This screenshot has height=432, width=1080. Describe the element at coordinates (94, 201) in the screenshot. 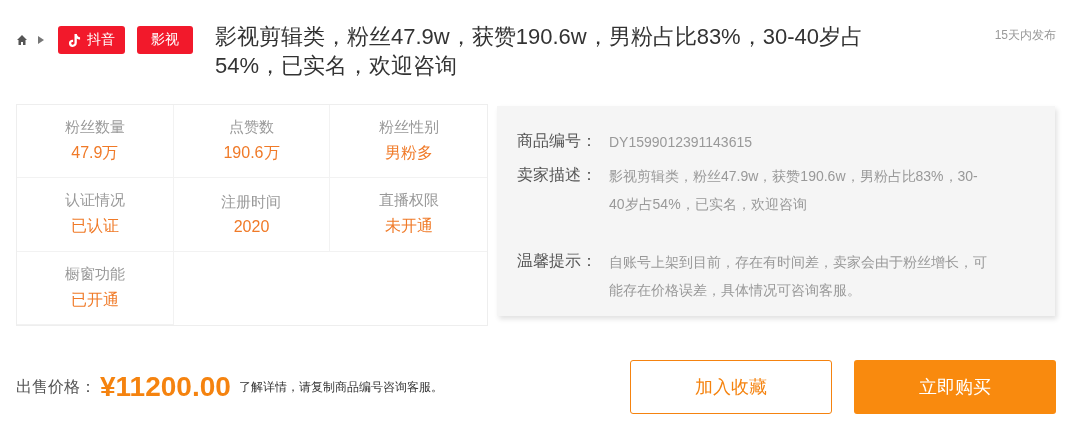

I see `stat-label: 认证情况` at that location.